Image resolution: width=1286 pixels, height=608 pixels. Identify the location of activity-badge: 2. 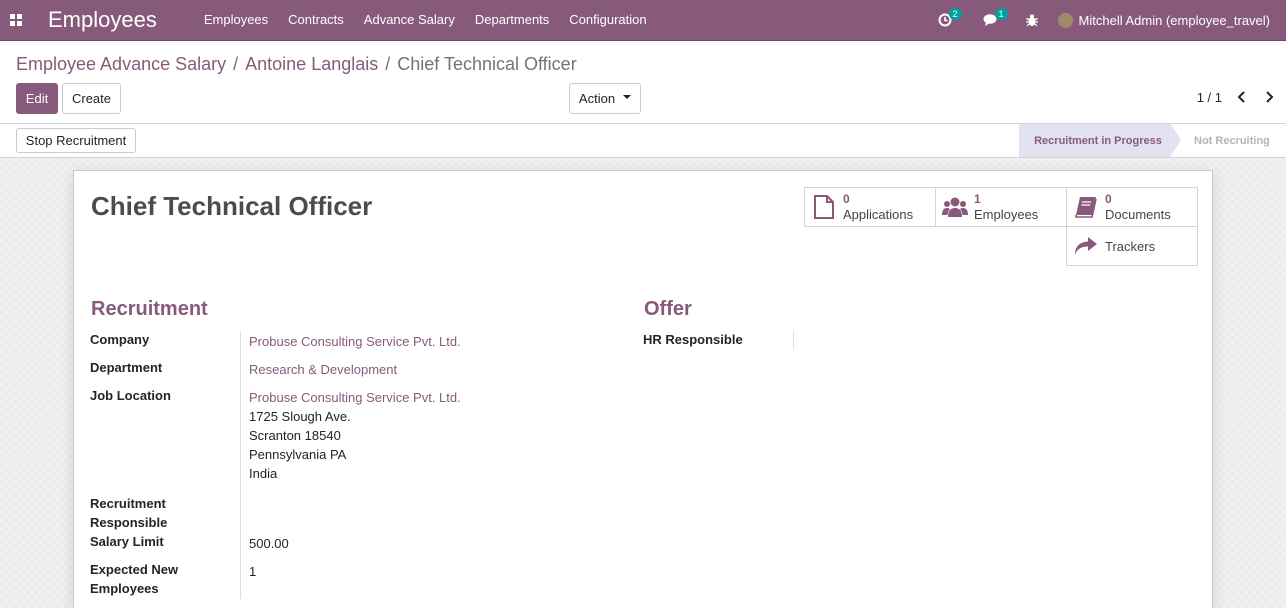
(955, 14).